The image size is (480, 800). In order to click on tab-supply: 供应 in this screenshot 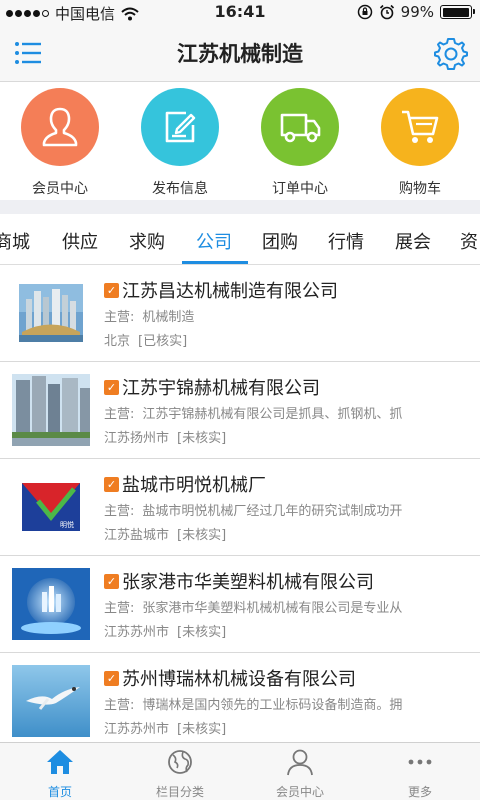, I will do `click(80, 241)`.